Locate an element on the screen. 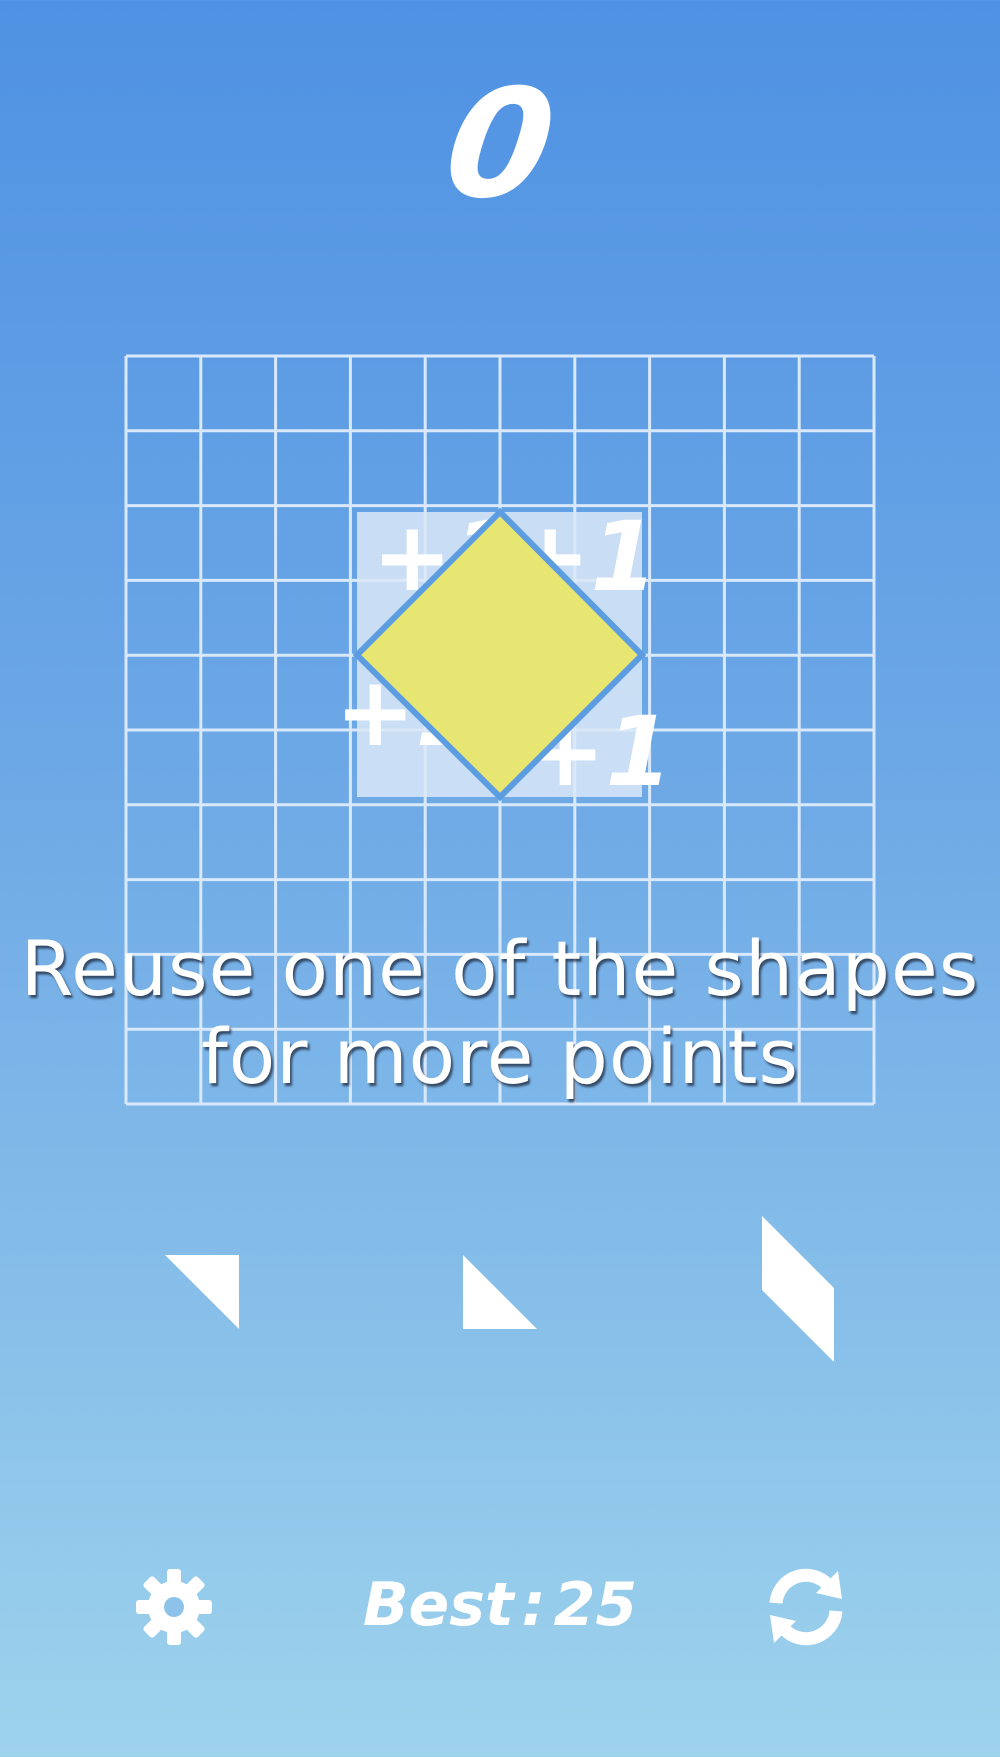  hint-text: Reuse one of the shapes for more points is located at coordinates (500, 1013).